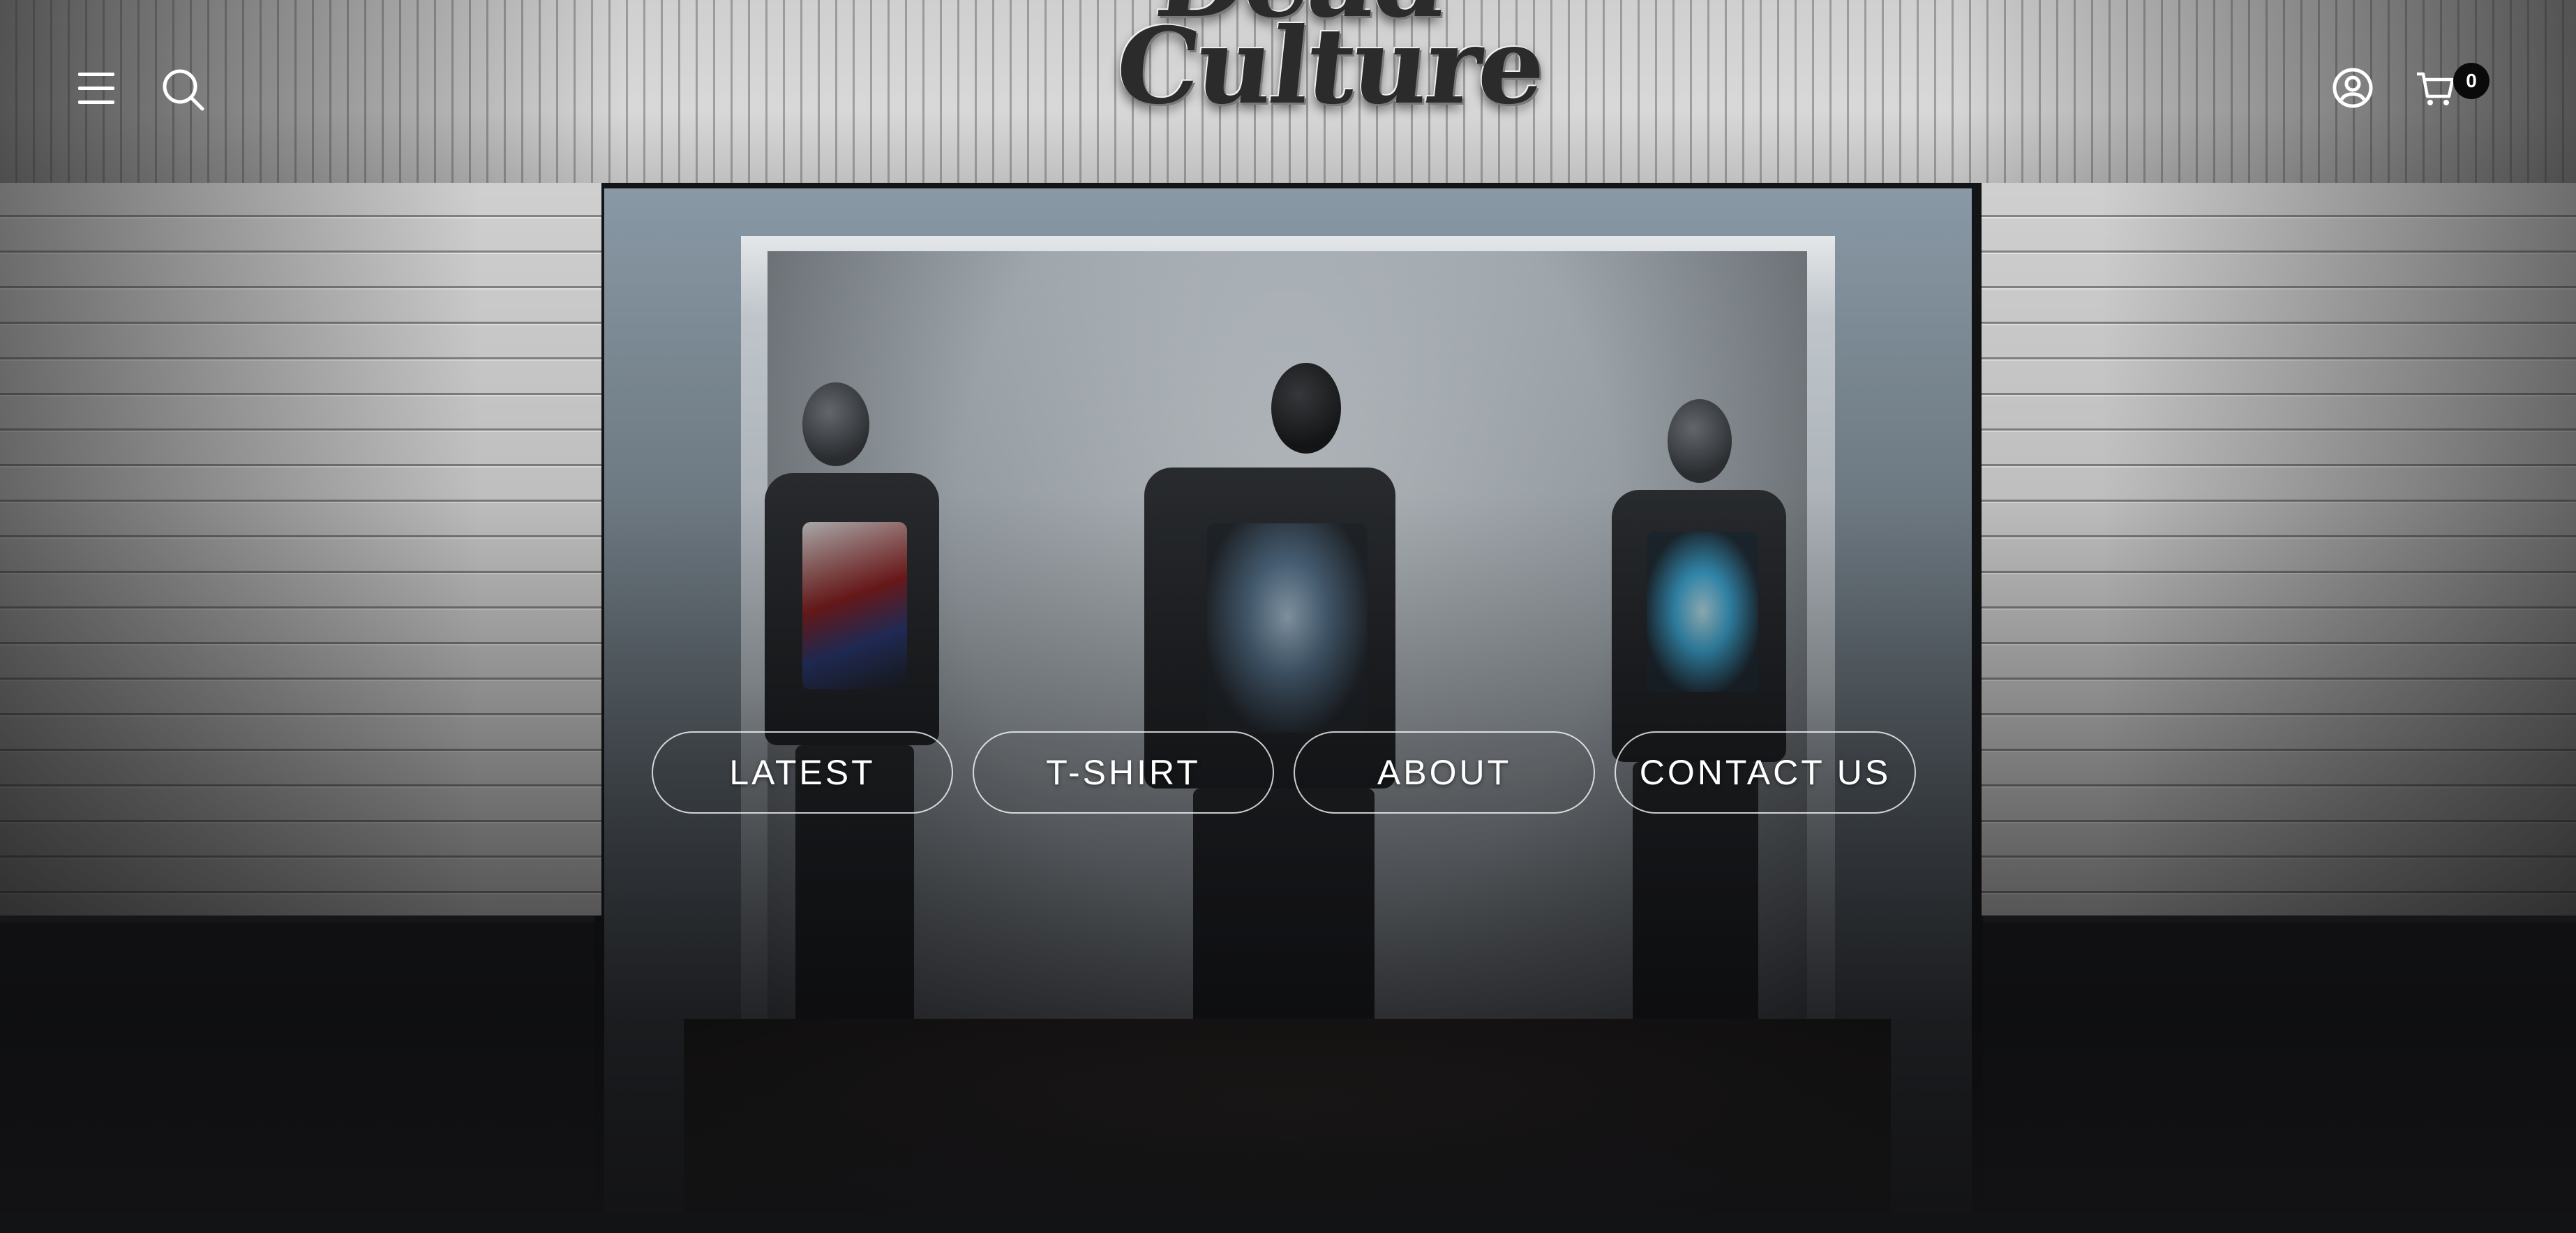 Image resolution: width=2576 pixels, height=1233 pixels. What do you see at coordinates (2471, 81) in the screenshot?
I see `cart-count-badge: 0` at bounding box center [2471, 81].